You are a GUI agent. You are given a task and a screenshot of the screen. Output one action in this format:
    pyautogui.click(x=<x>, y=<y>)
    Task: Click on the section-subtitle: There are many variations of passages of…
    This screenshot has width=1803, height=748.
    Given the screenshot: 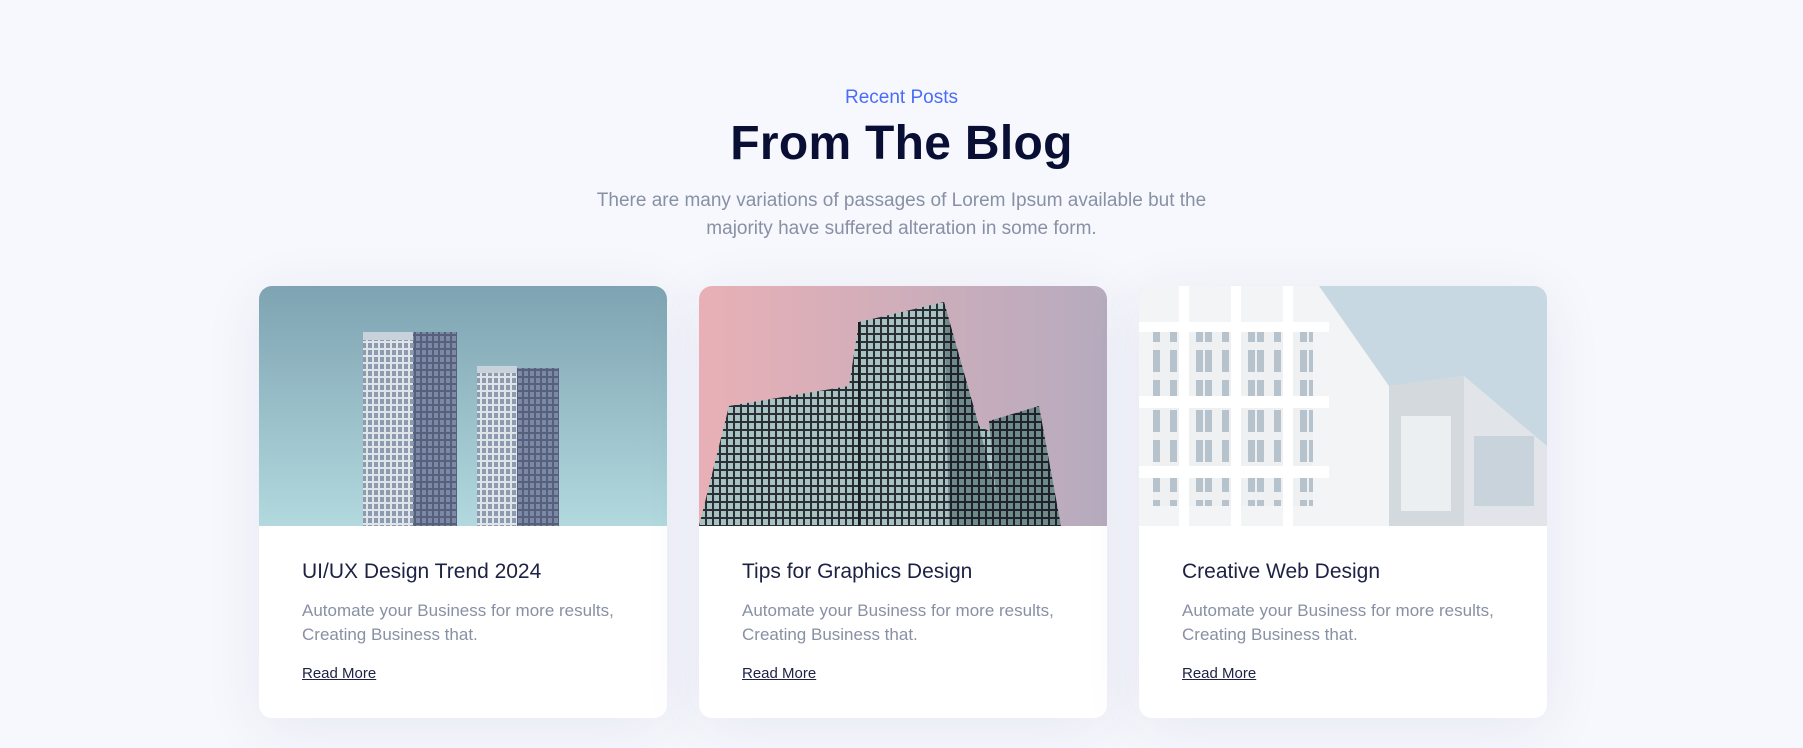 What is the action you would take?
    pyautogui.click(x=901, y=214)
    